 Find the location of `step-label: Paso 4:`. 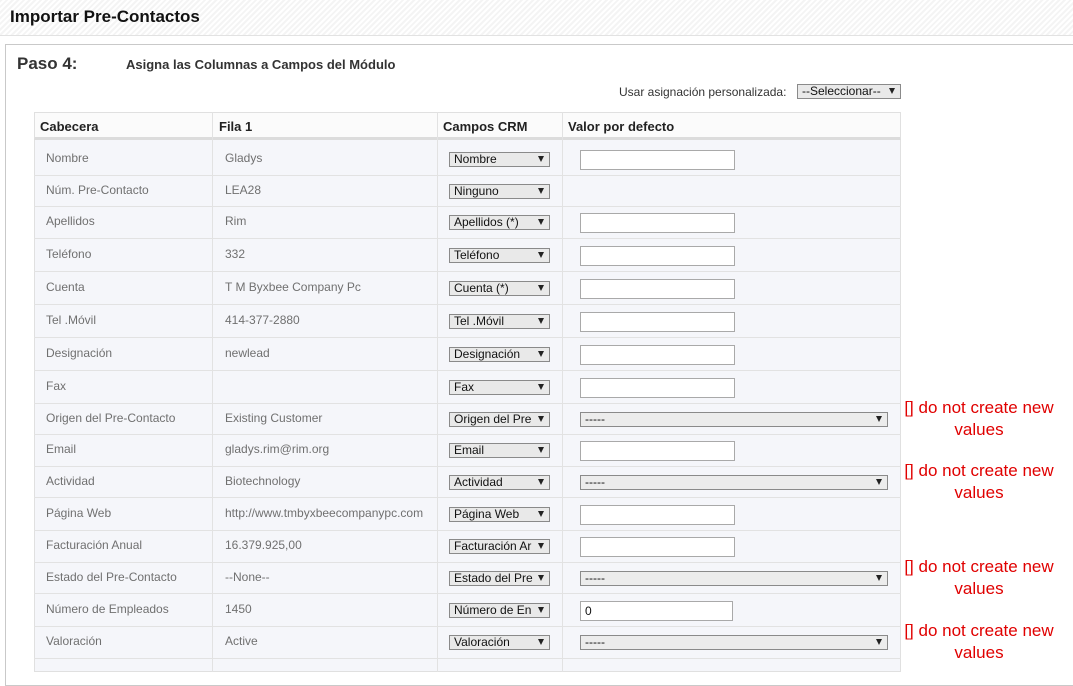

step-label: Paso 4: is located at coordinates (47, 63).